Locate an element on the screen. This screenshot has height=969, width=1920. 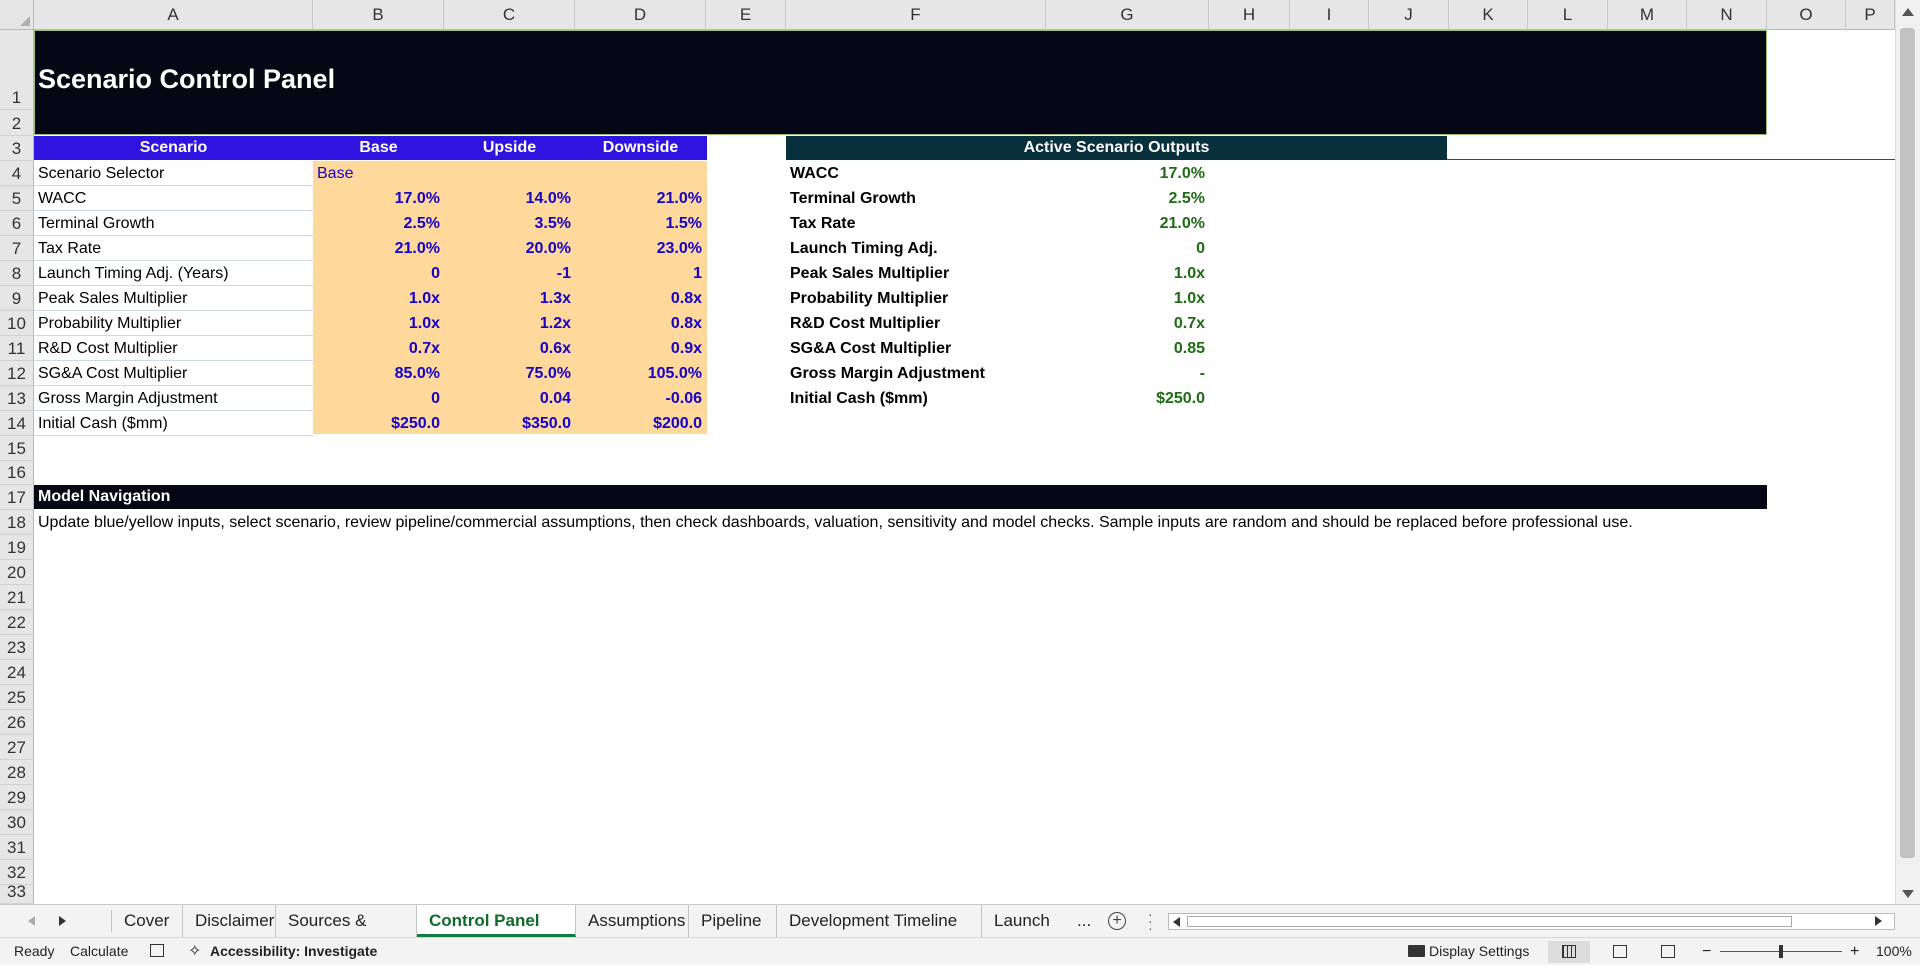
hscroll-thumb is located at coordinates (1489, 921).